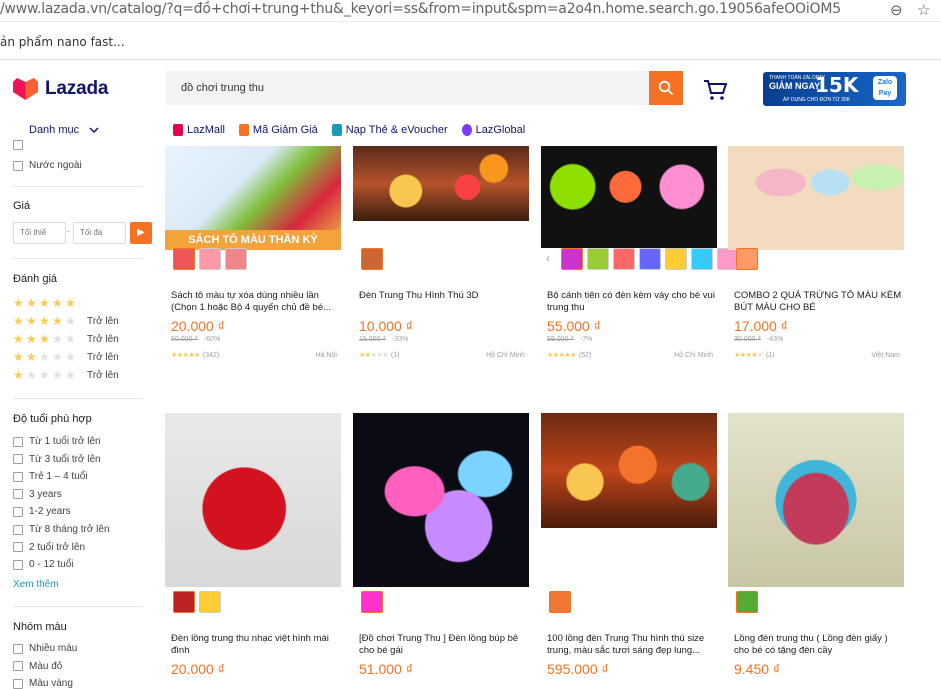  I want to click on filter-age: Từ 3 tuổi trở lên, so click(57, 459).